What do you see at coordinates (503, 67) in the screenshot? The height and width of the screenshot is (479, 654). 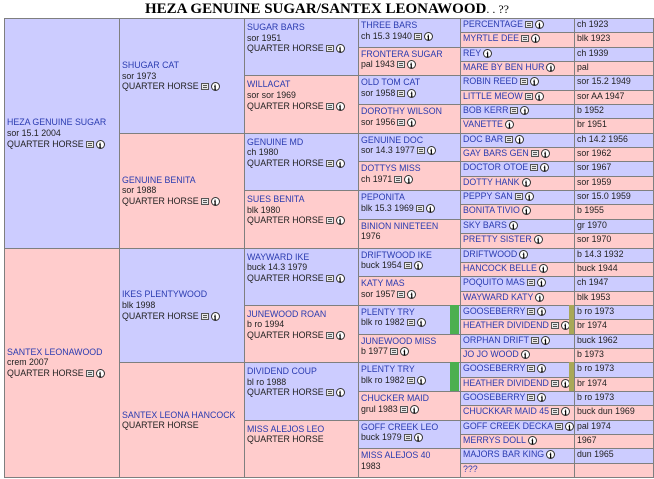 I see `horse-name-link: MARE BY BEN HUR` at bounding box center [503, 67].